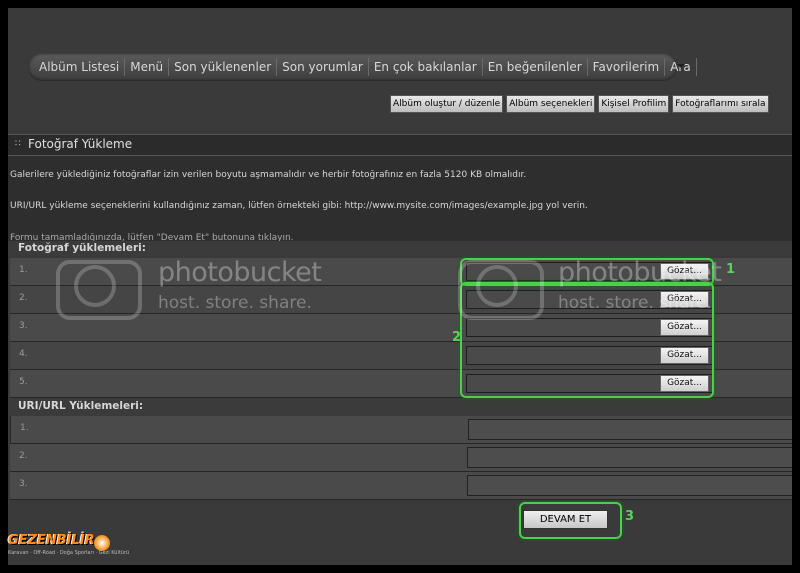 The height and width of the screenshot is (573, 800). I want to click on row-number: 4., so click(23, 354).